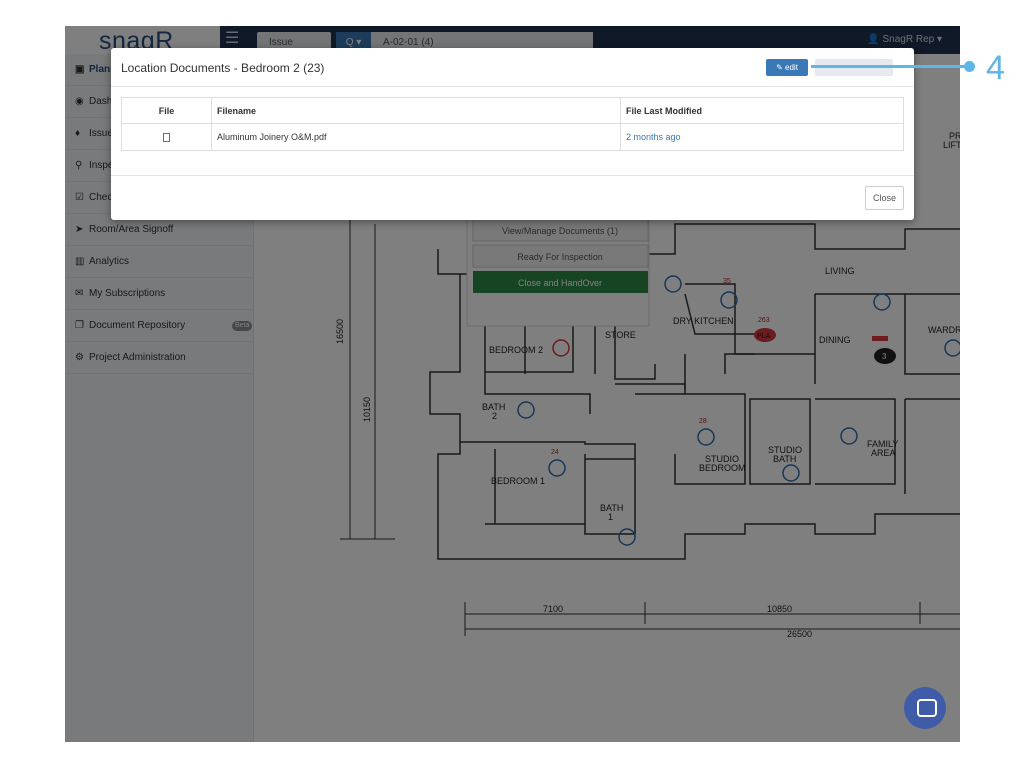 This screenshot has height=768, width=1024. I want to click on file-cell, so click(166, 137).